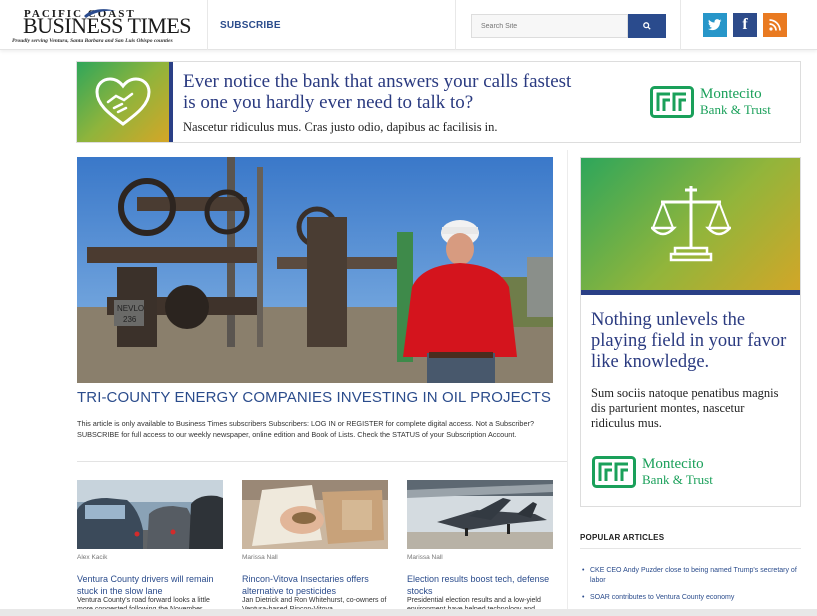 The height and width of the screenshot is (616, 817). I want to click on traffic-photo, so click(150, 514).